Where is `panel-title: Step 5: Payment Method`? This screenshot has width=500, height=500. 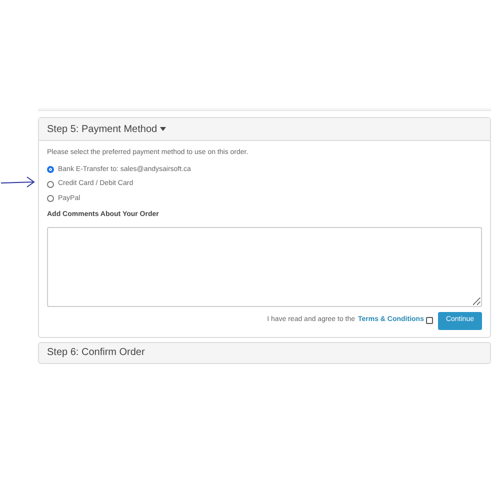 panel-title: Step 5: Payment Method is located at coordinates (102, 129).